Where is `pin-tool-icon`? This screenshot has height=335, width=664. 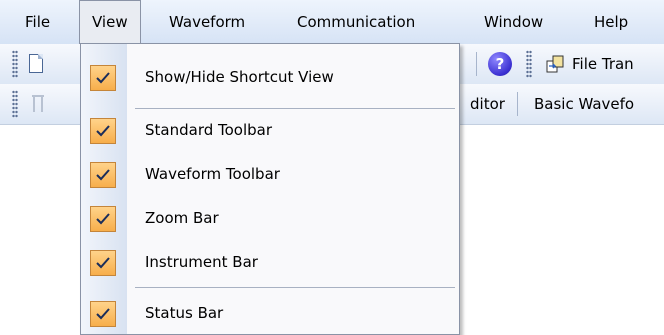
pin-tool-icon is located at coordinates (38, 104).